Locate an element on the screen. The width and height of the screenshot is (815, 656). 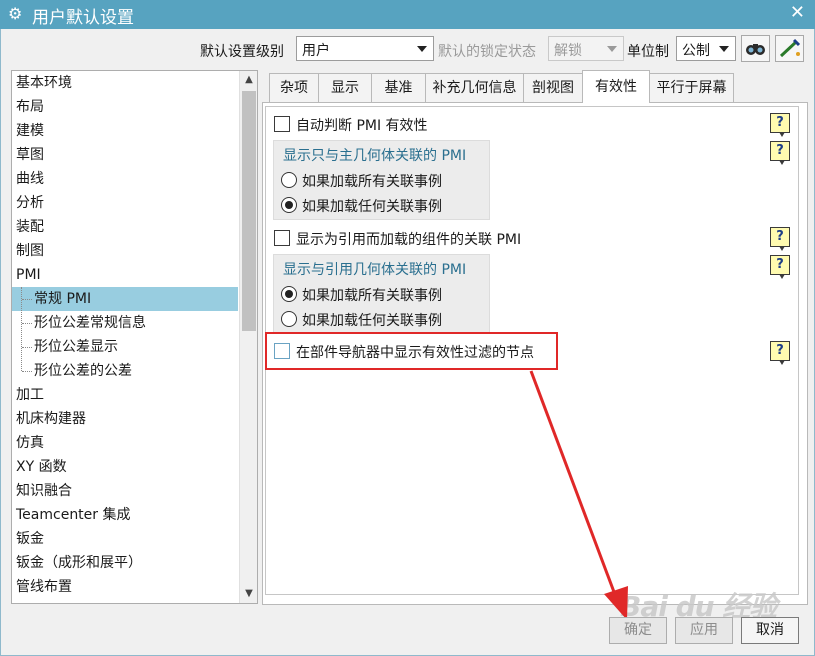
ok-button: 确定 is located at coordinates (638, 630).